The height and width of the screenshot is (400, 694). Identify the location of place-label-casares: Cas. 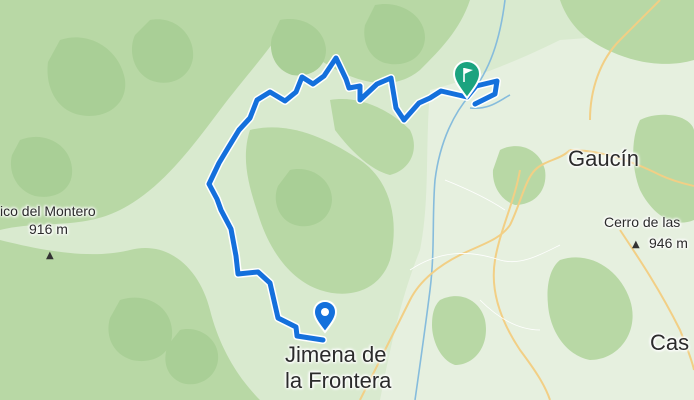
(670, 342).